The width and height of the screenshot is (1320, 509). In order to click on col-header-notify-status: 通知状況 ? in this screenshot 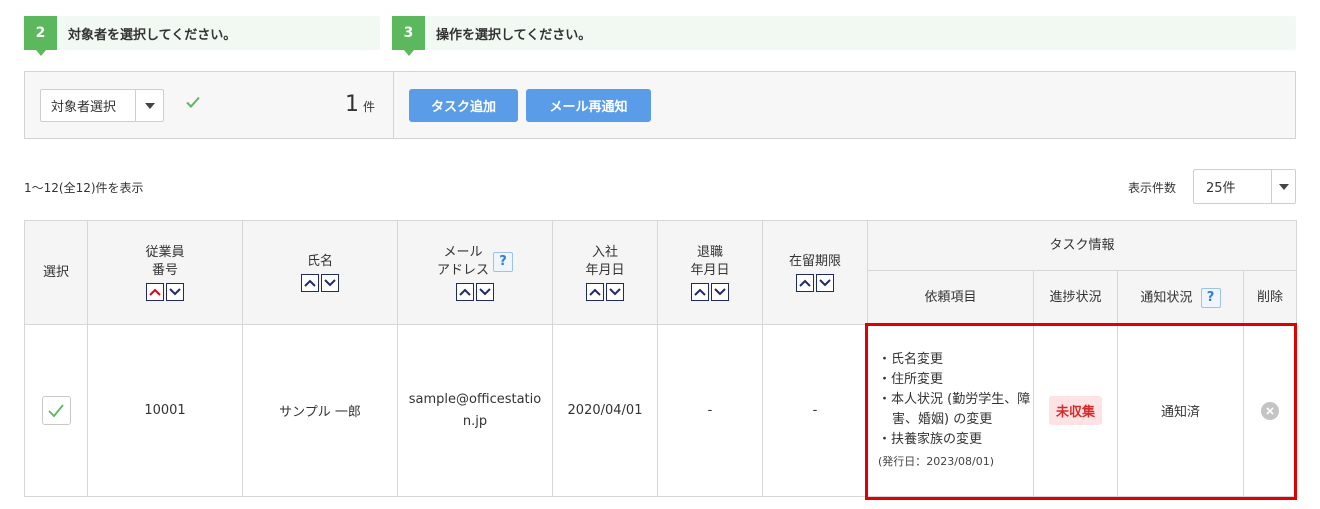, I will do `click(1180, 297)`.